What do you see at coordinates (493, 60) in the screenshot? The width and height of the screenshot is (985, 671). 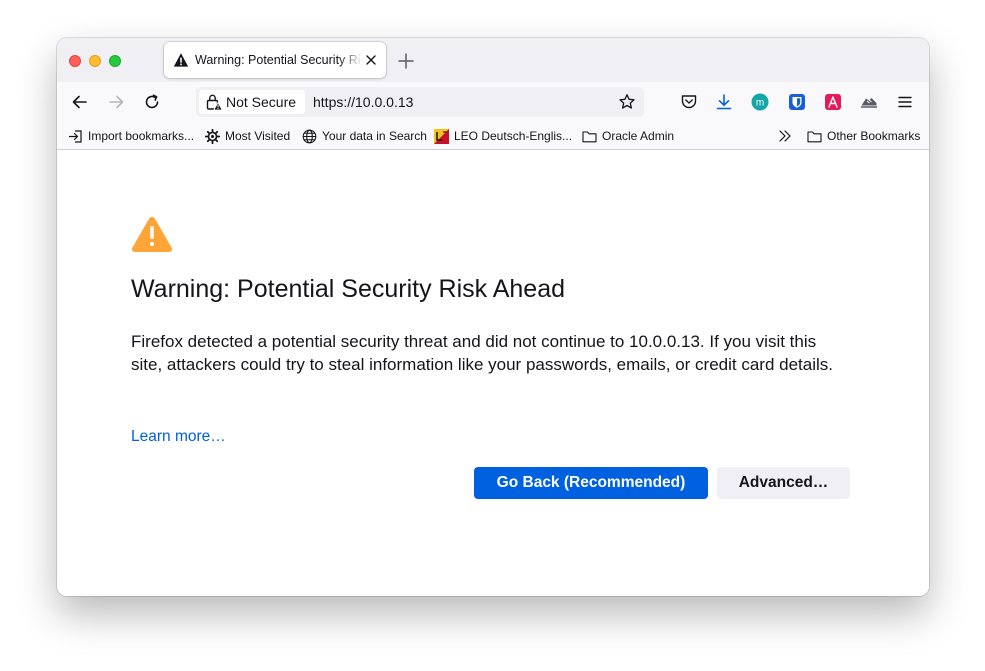 I see `tab-strip: Warning: Potential Security Risk Ahead` at bounding box center [493, 60].